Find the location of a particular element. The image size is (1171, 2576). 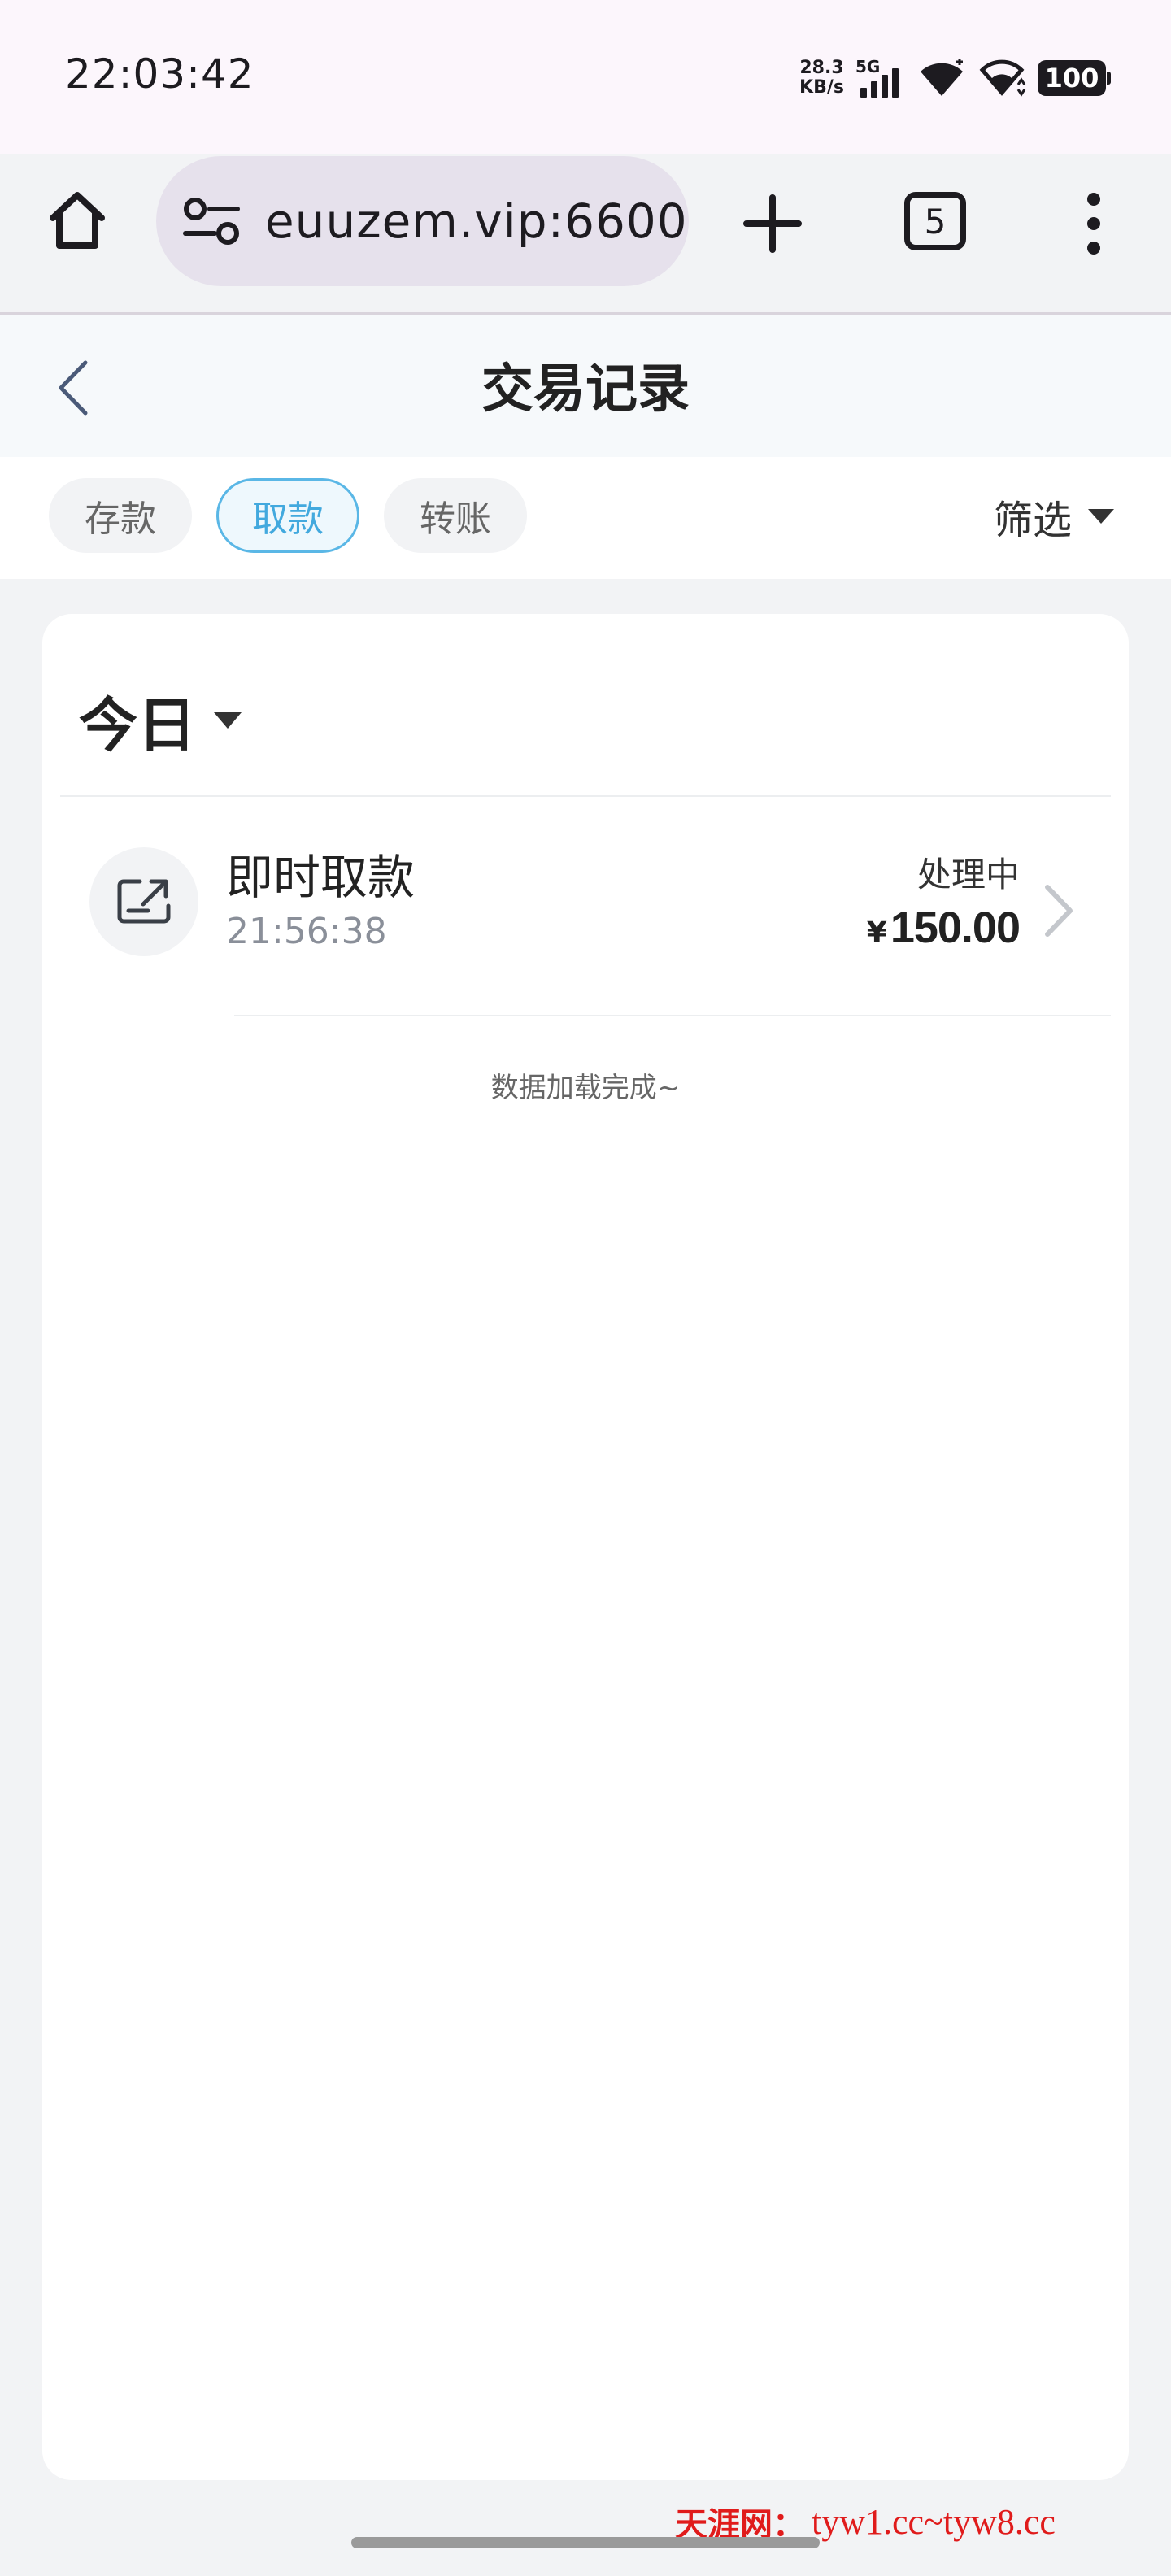

record-title: 即时取款 is located at coordinates (321, 878).